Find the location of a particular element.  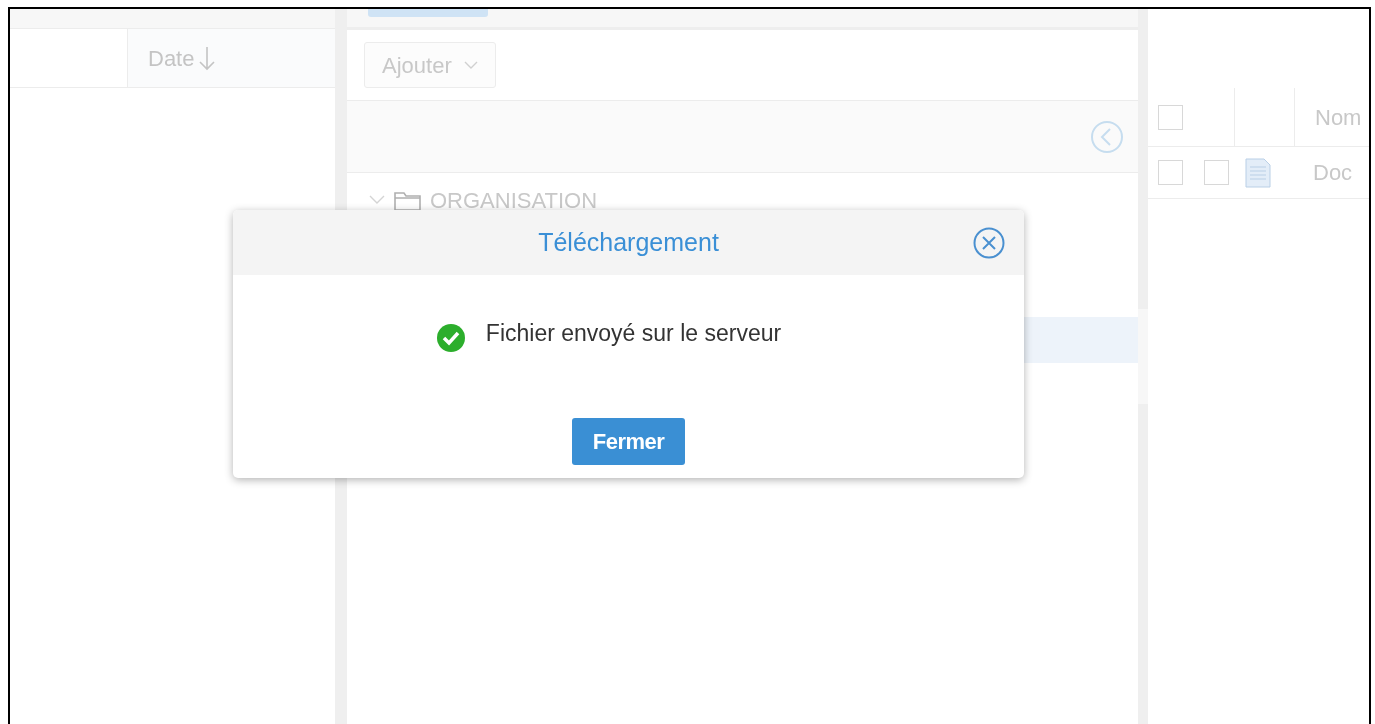

dialog-message: Fichier envoyé sur le serveur is located at coordinates (633, 334).